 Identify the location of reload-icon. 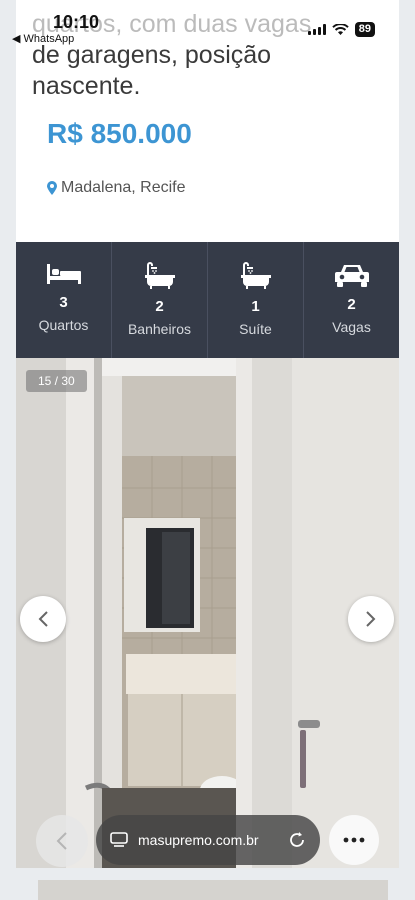
(297, 840).